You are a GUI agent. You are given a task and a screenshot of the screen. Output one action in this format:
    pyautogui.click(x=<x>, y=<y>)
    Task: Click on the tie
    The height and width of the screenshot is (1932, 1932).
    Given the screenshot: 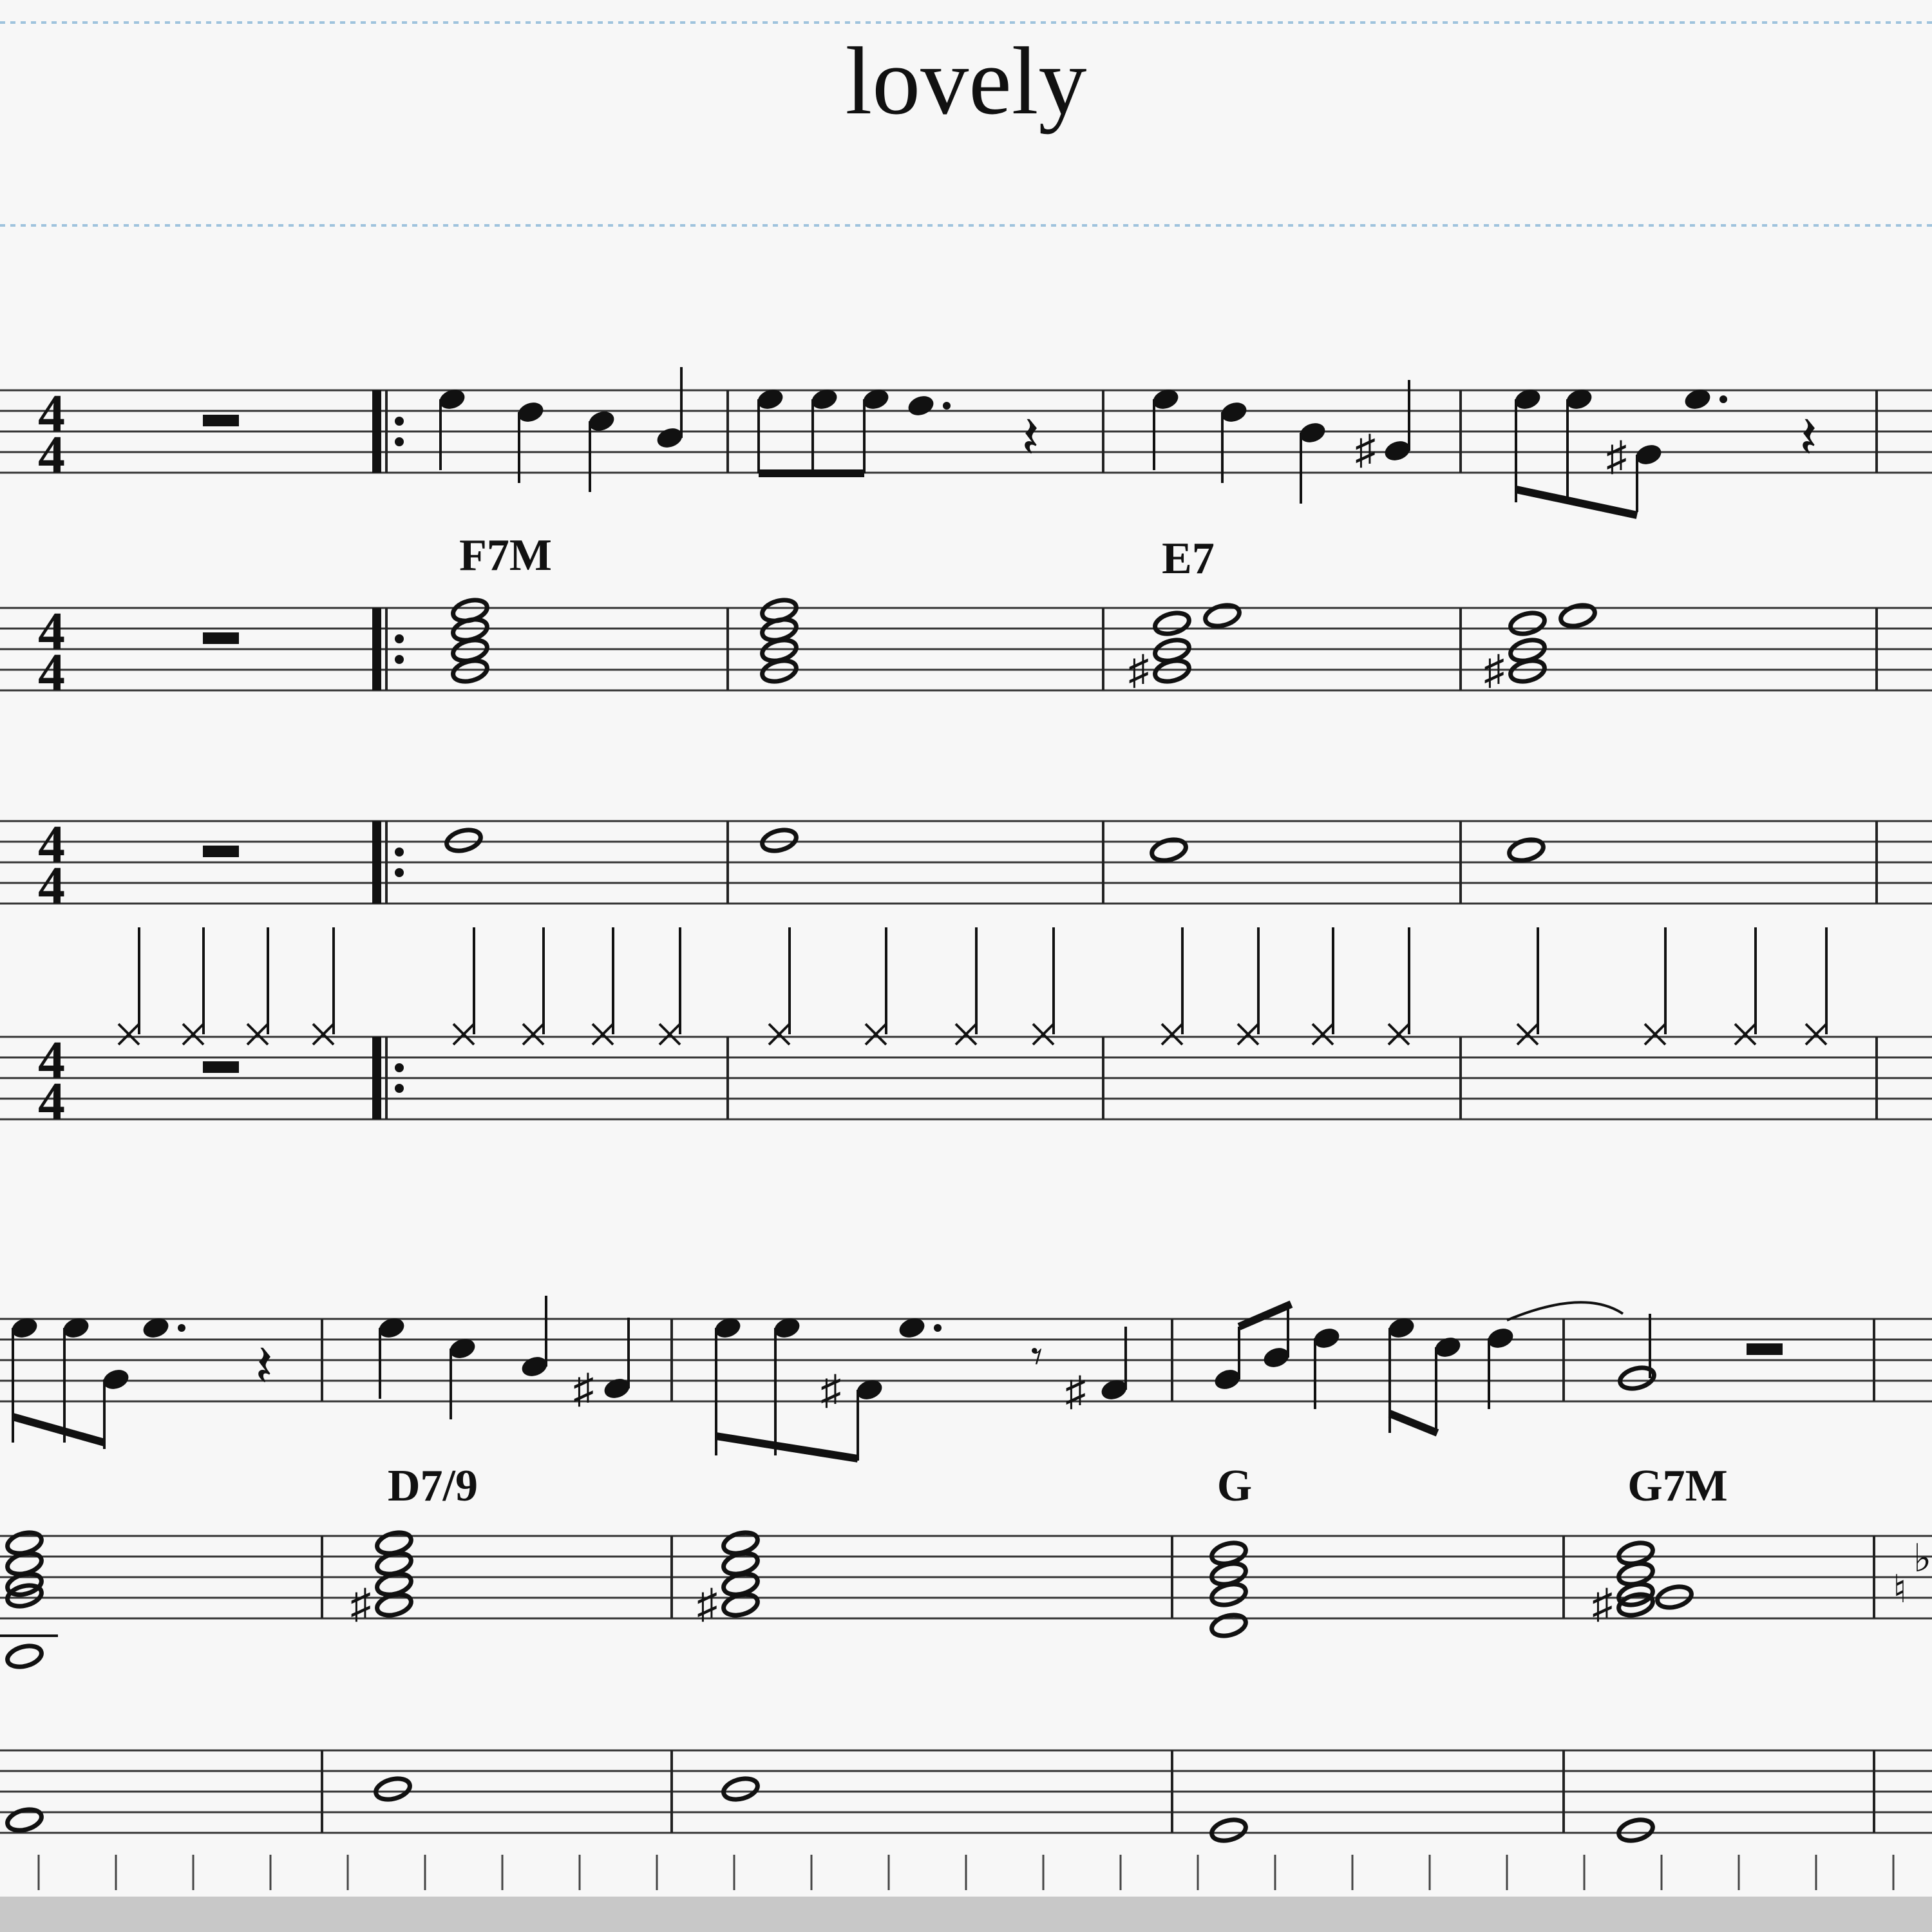 What is the action you would take?
    pyautogui.click(x=1565, y=1311)
    